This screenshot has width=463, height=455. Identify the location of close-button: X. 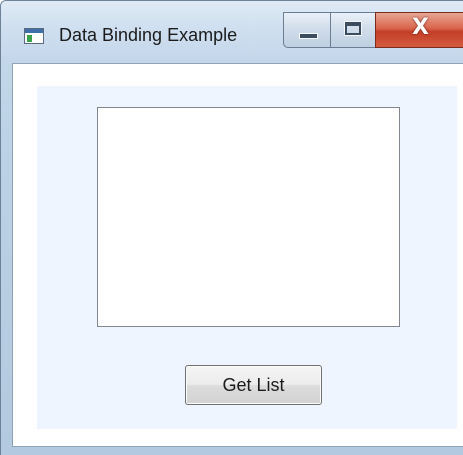
(419, 30).